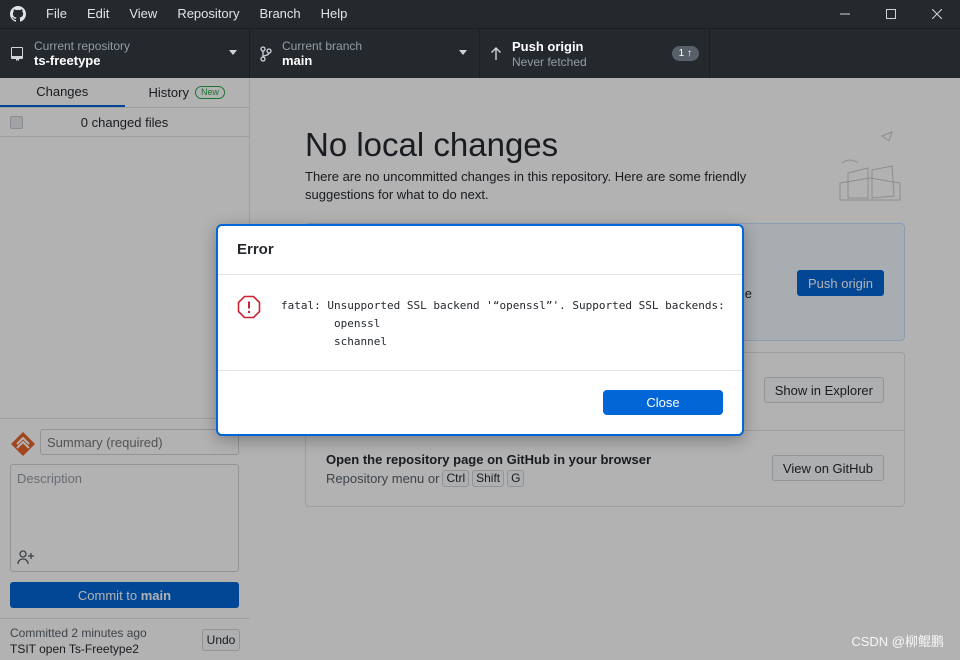 This screenshot has width=960, height=660. What do you see at coordinates (249, 307) in the screenshot?
I see `error-stop-icon` at bounding box center [249, 307].